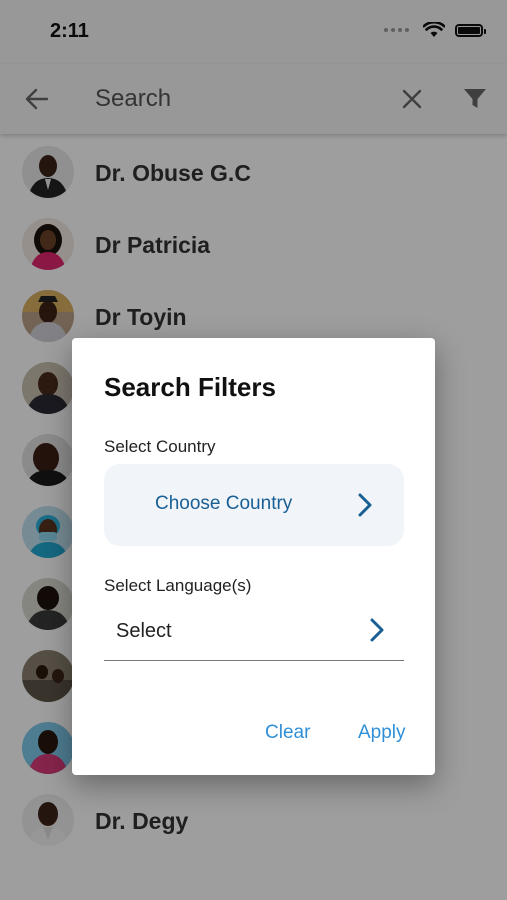 This screenshot has height=900, width=507. What do you see at coordinates (178, 585) in the screenshot?
I see `language-label: Select Language(s)` at bounding box center [178, 585].